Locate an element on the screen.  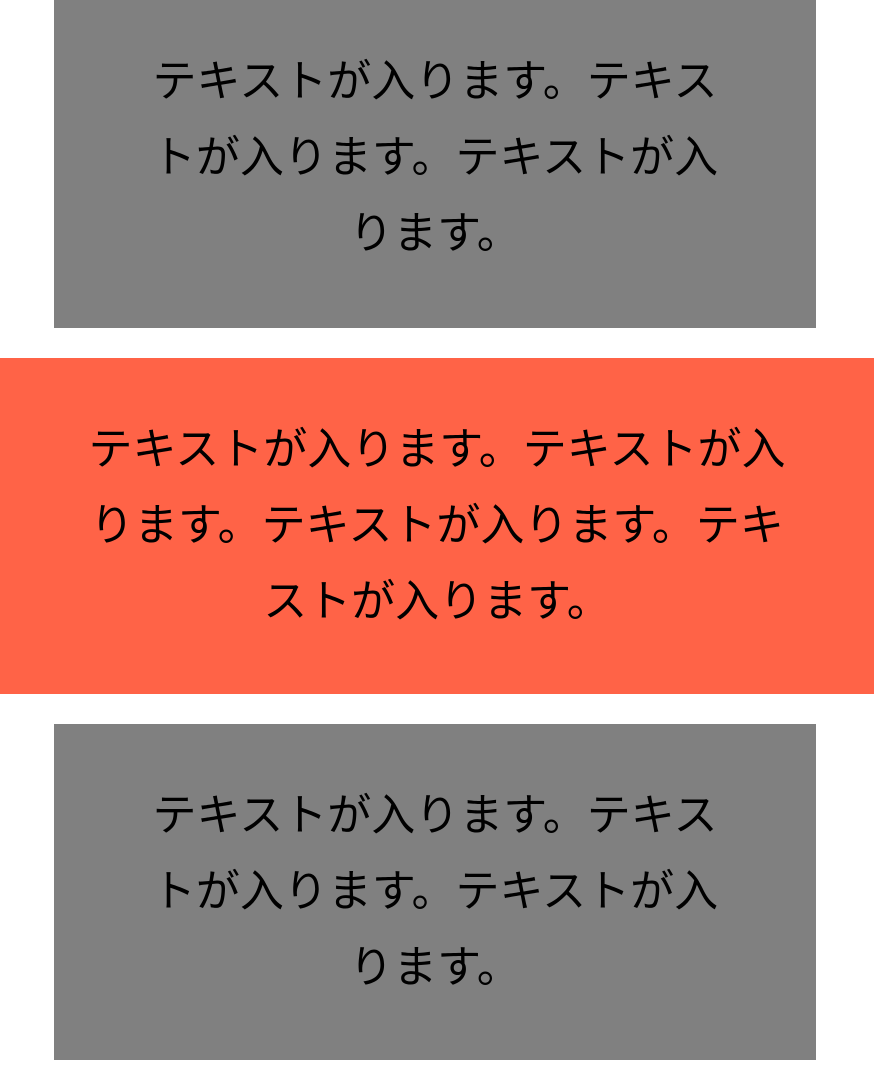
text-box-highlight-line-2: ります。テキストが入ります。テキ is located at coordinates (437, 525).